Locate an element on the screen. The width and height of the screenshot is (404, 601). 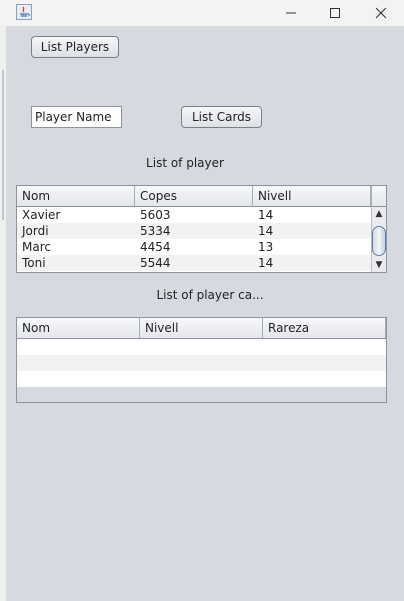
maximize-icon is located at coordinates (335, 13).